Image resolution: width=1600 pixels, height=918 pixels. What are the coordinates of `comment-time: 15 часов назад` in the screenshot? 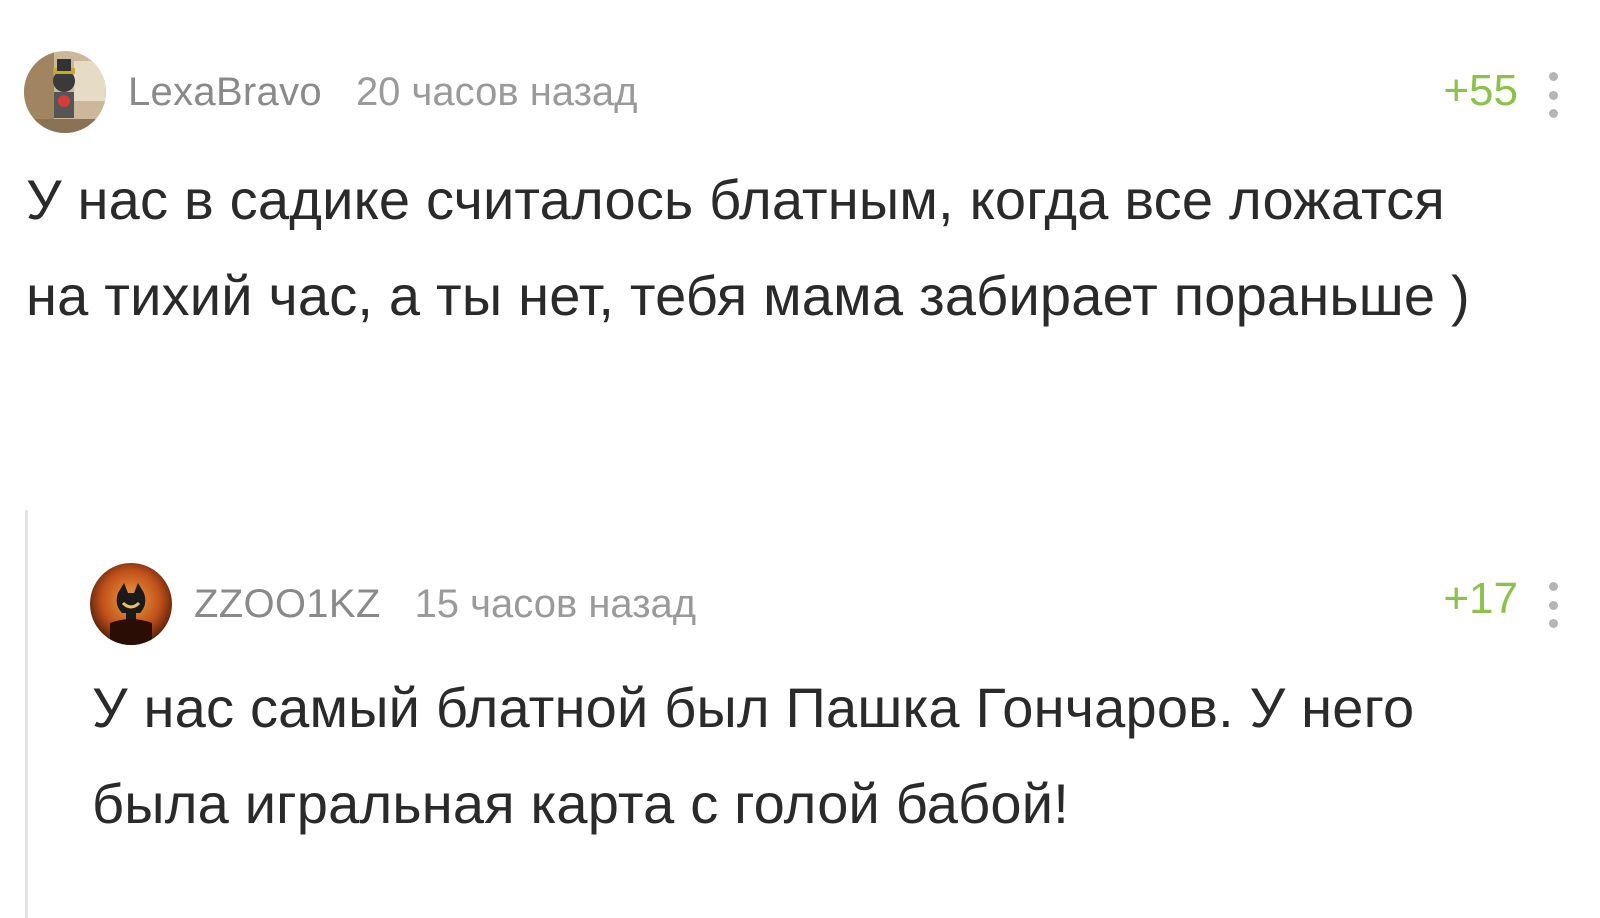 It's located at (555, 603).